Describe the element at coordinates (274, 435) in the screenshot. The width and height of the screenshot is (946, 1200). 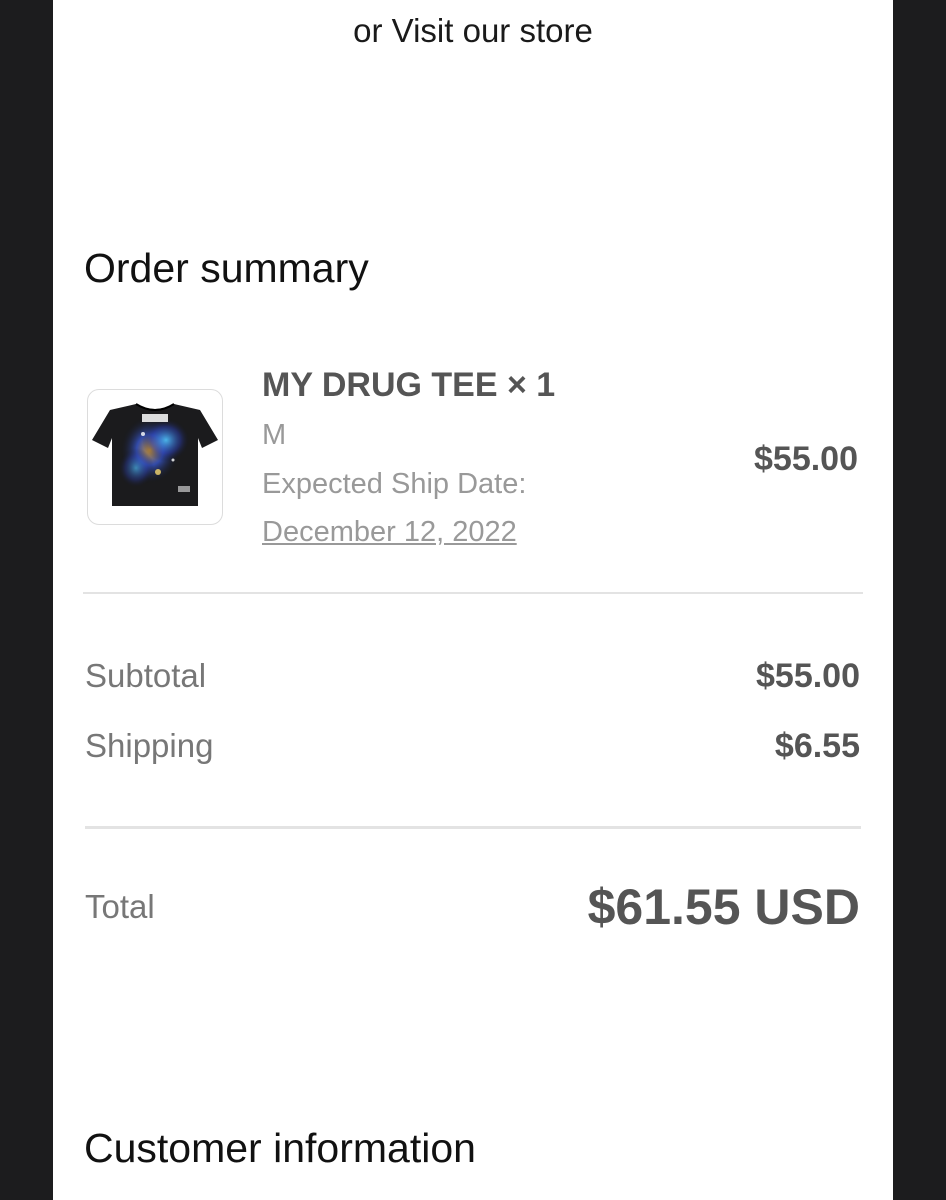
I see `item-variant: M` at that location.